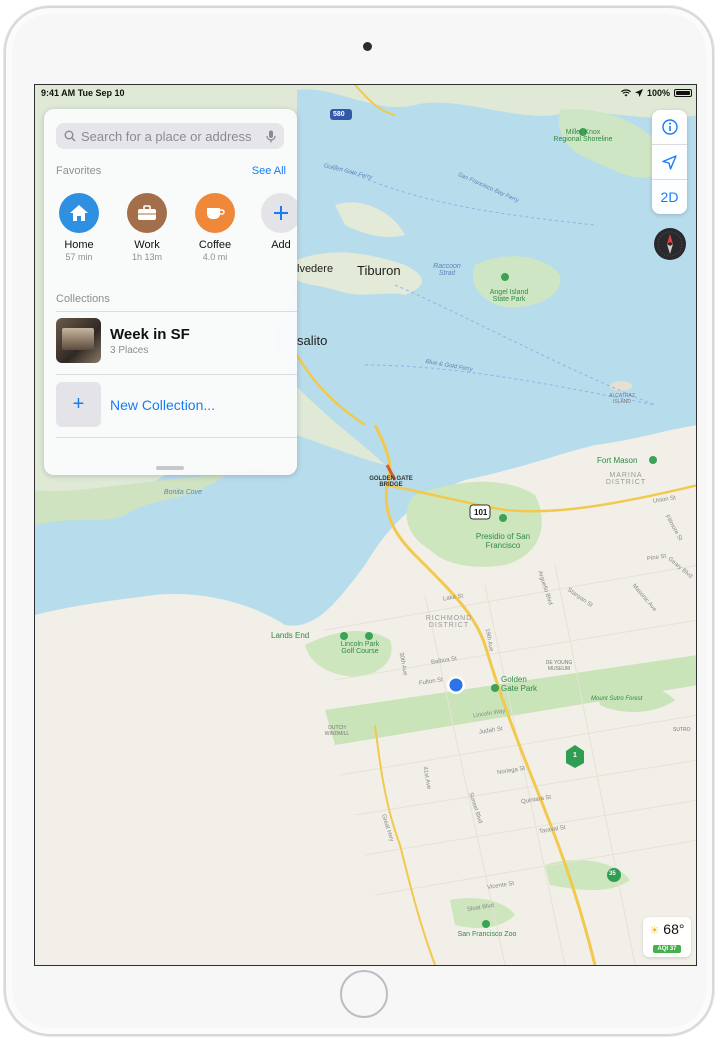 This screenshot has height=1040, width=718. Describe the element at coordinates (626, 479) in the screenshot. I see `label-marina: MARINA DISTRICT` at that location.